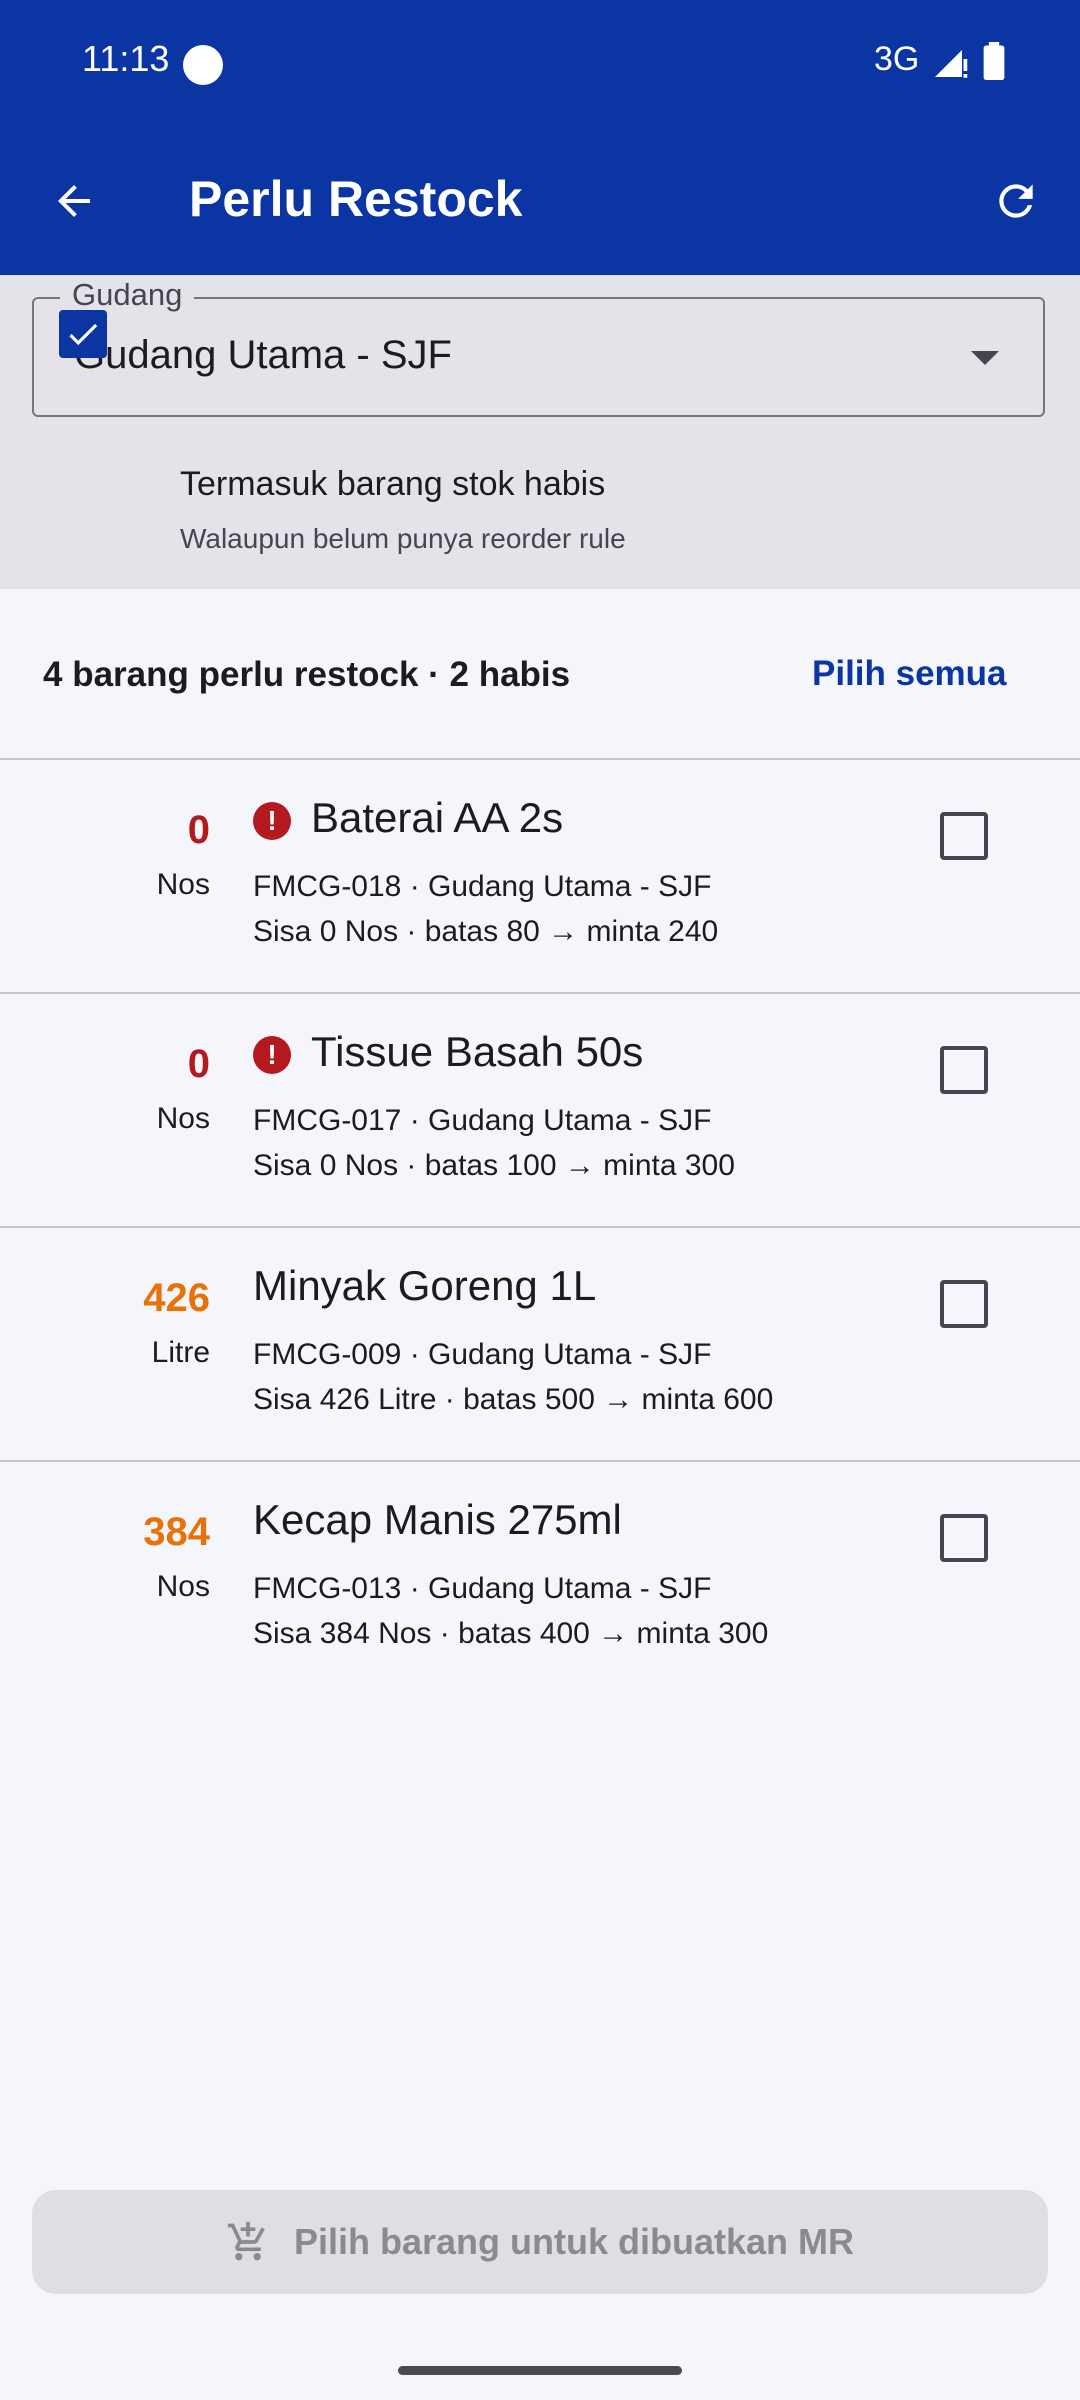 The height and width of the screenshot is (2400, 1080). I want to click on create-mr-button: Pilih barang untuk dibuatkan MR, so click(540, 2242).